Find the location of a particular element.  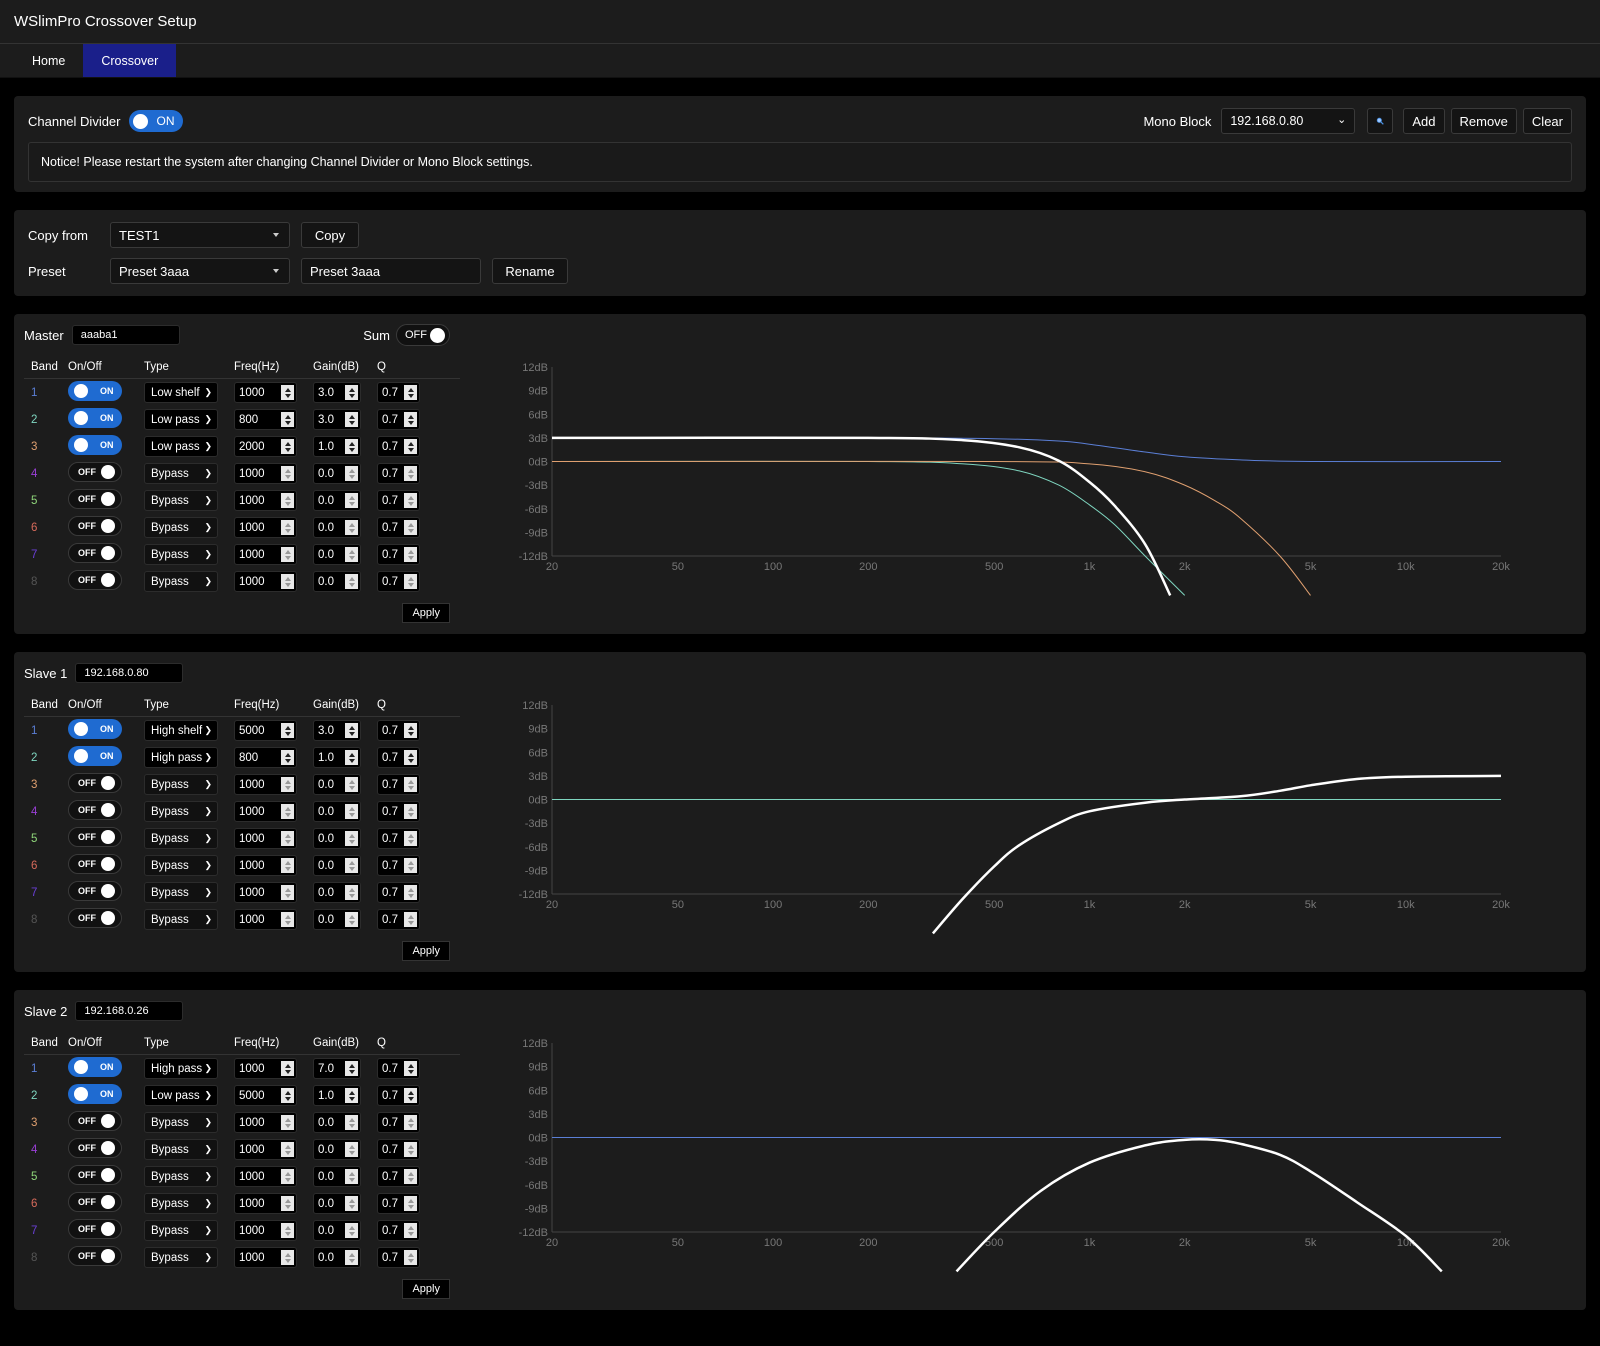

apply-button: Apply is located at coordinates (426, 1289).